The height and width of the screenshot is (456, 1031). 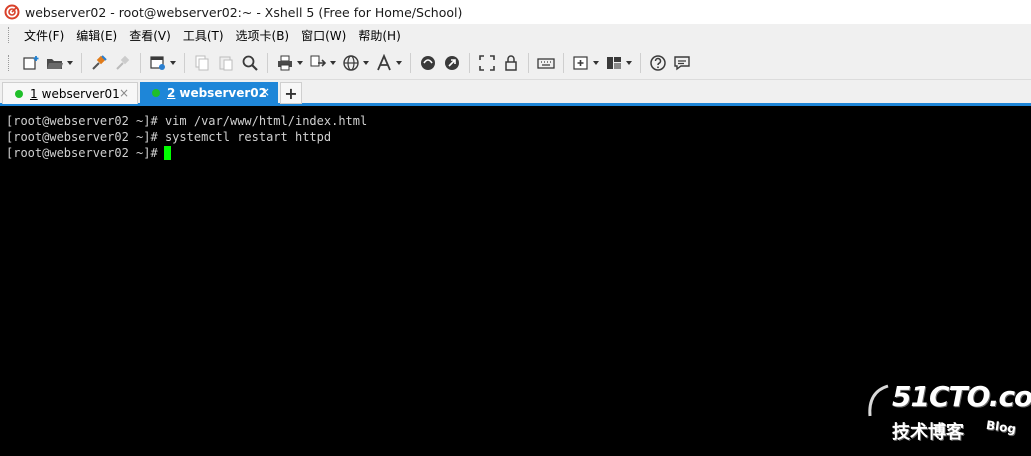 I want to click on tab-number: 2, so click(x=171, y=93).